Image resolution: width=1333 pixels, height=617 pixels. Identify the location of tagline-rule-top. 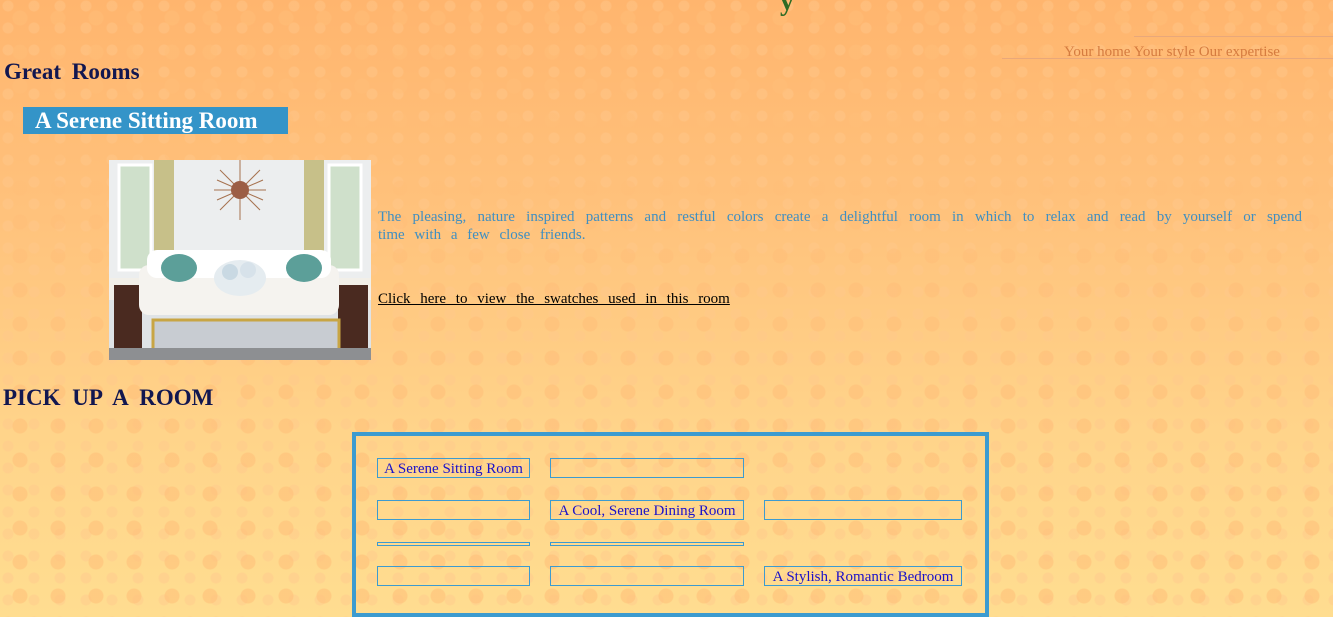
(1233, 36).